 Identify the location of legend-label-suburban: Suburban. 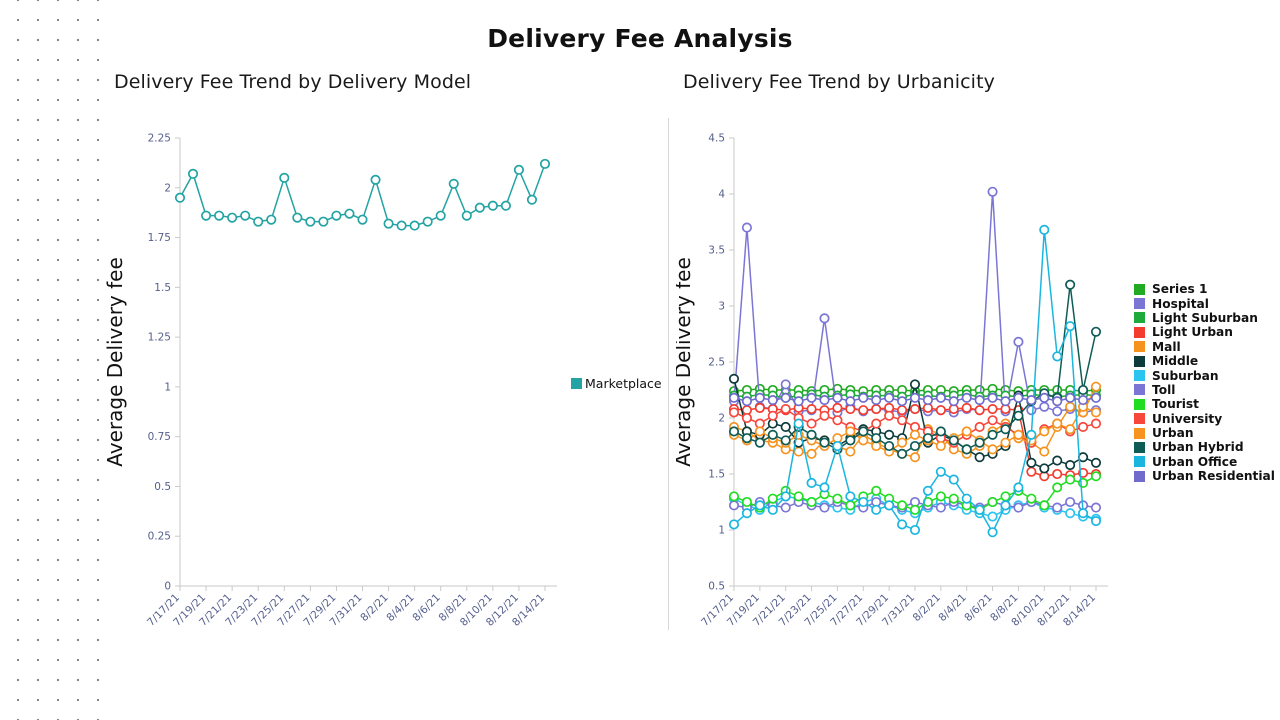
(1185, 375).